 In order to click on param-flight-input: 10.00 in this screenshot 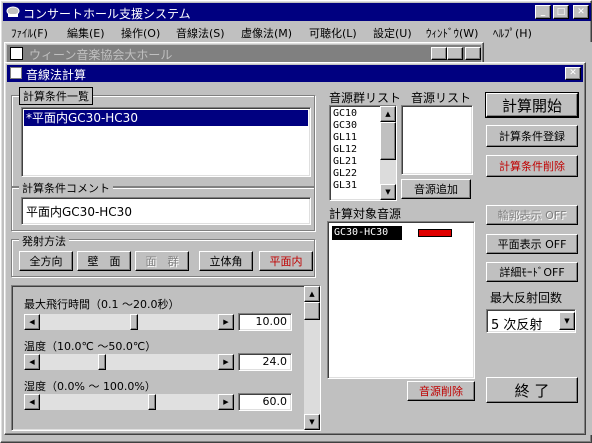, I will do `click(265, 322)`.